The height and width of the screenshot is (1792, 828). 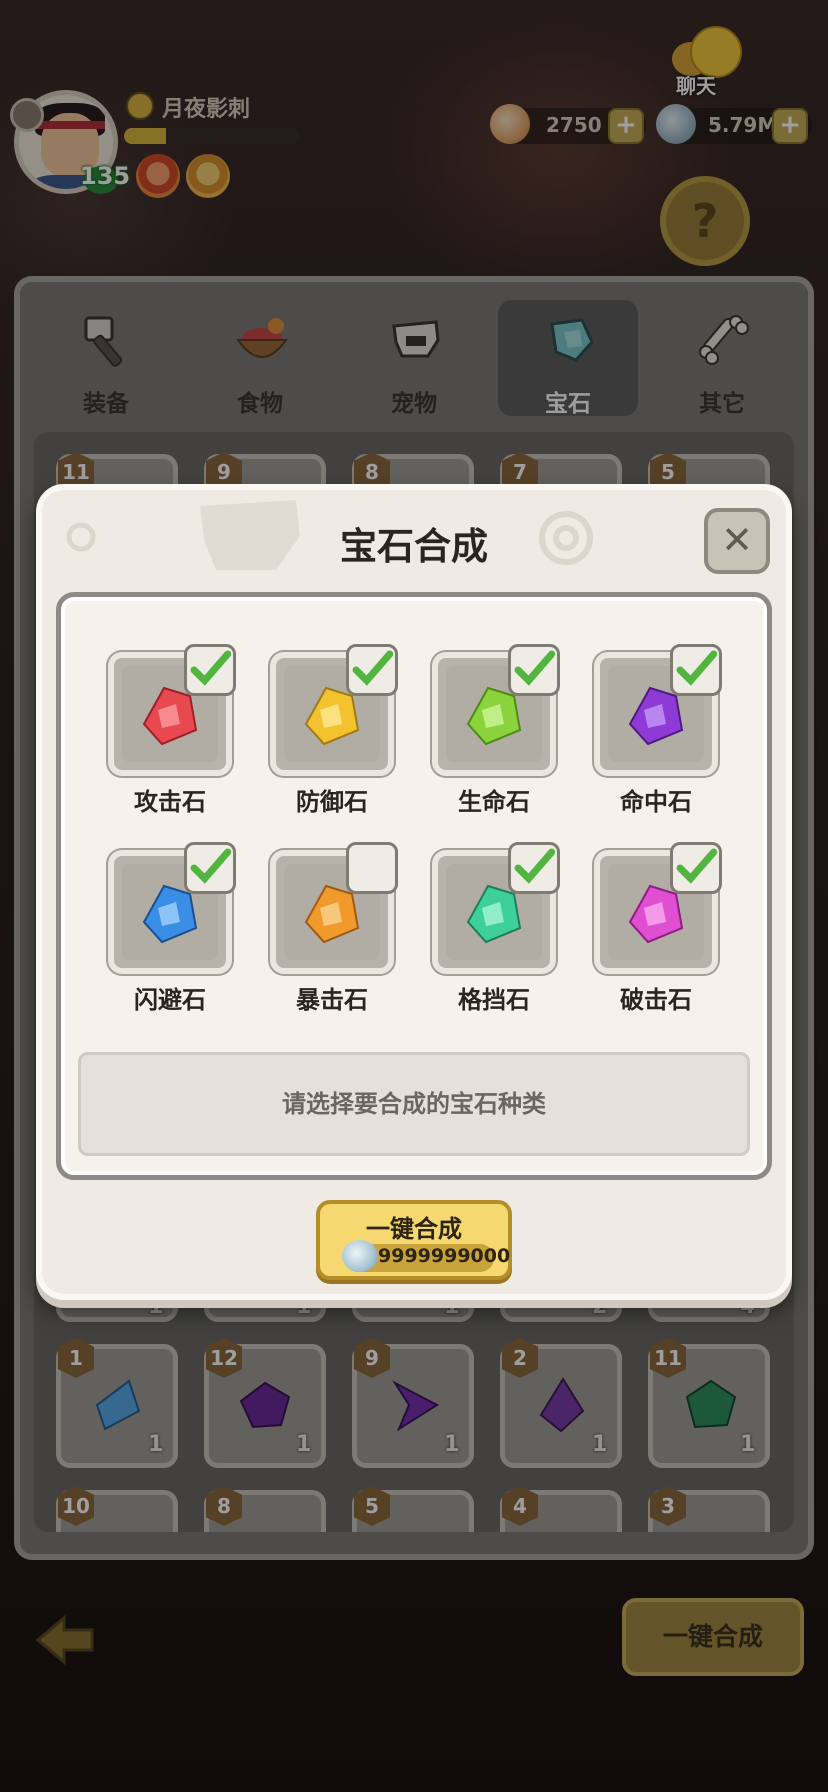 What do you see at coordinates (414, 1229) in the screenshot?
I see `synthesize-label: 一键合成` at bounding box center [414, 1229].